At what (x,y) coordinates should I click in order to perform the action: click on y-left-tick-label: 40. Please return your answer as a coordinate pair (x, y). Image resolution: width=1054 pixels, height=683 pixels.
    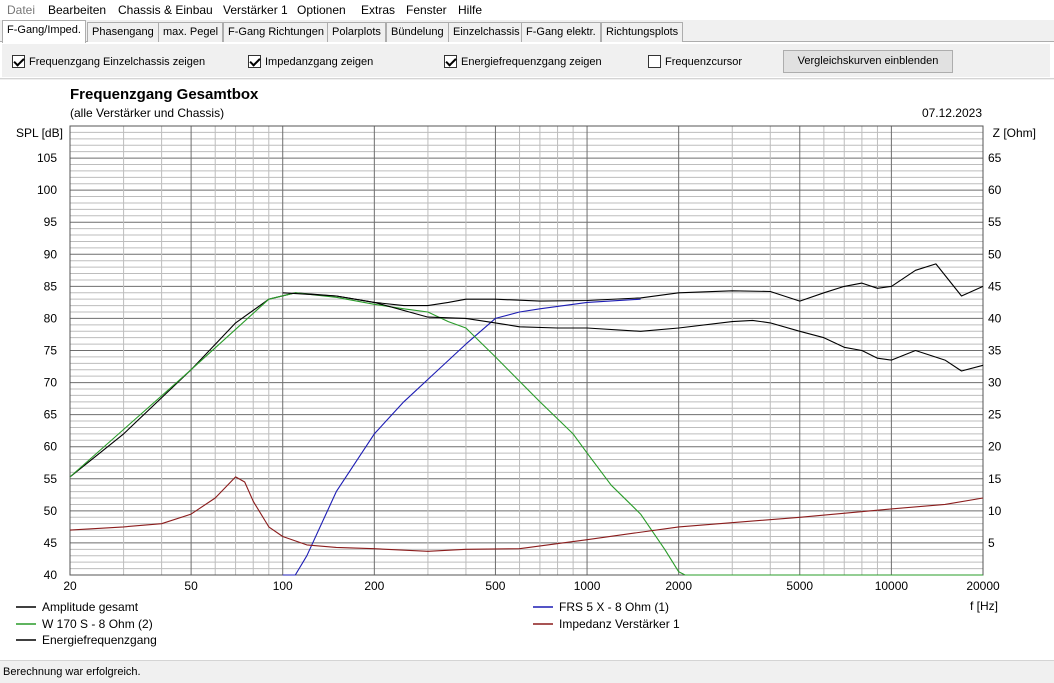
    Looking at the image, I should click on (51, 575).